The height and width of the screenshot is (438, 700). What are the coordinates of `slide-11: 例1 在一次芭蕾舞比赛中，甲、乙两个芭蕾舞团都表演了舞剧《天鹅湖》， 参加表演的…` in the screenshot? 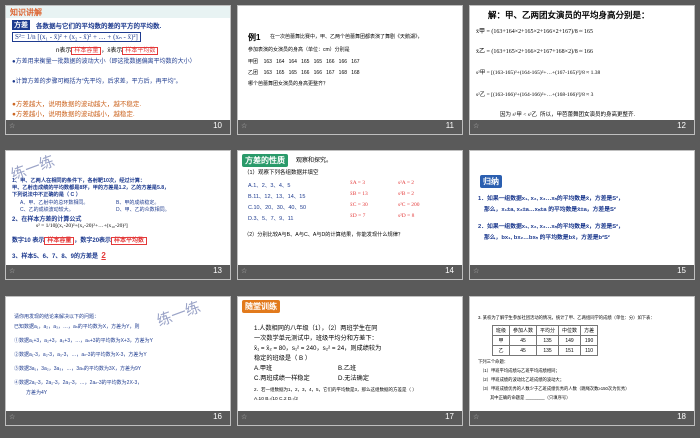 It's located at (350, 70).